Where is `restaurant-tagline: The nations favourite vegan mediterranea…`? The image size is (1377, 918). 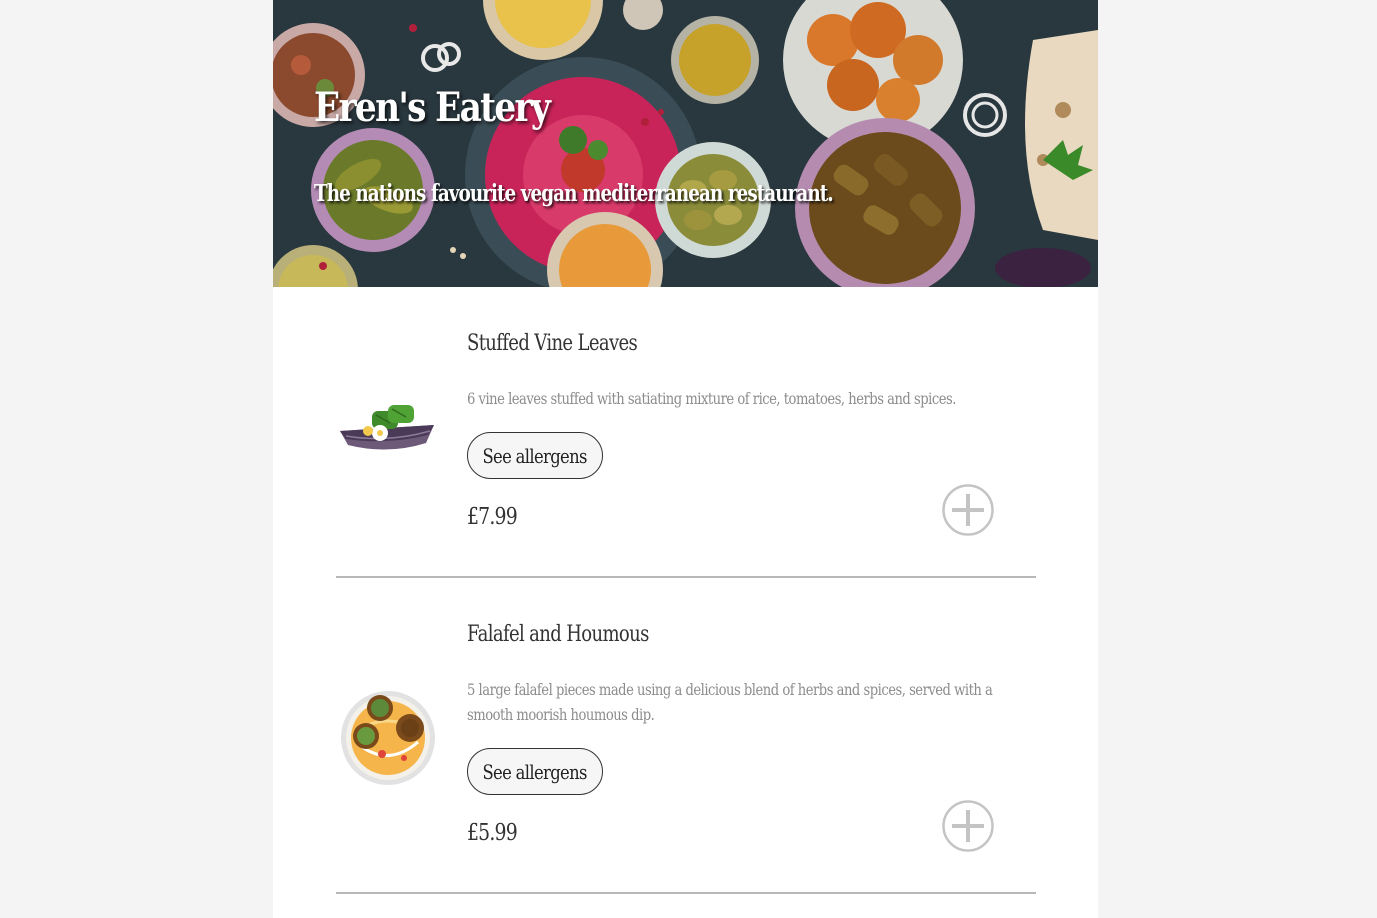
restaurant-tagline: The nations favourite vegan mediterranea… is located at coordinates (574, 193).